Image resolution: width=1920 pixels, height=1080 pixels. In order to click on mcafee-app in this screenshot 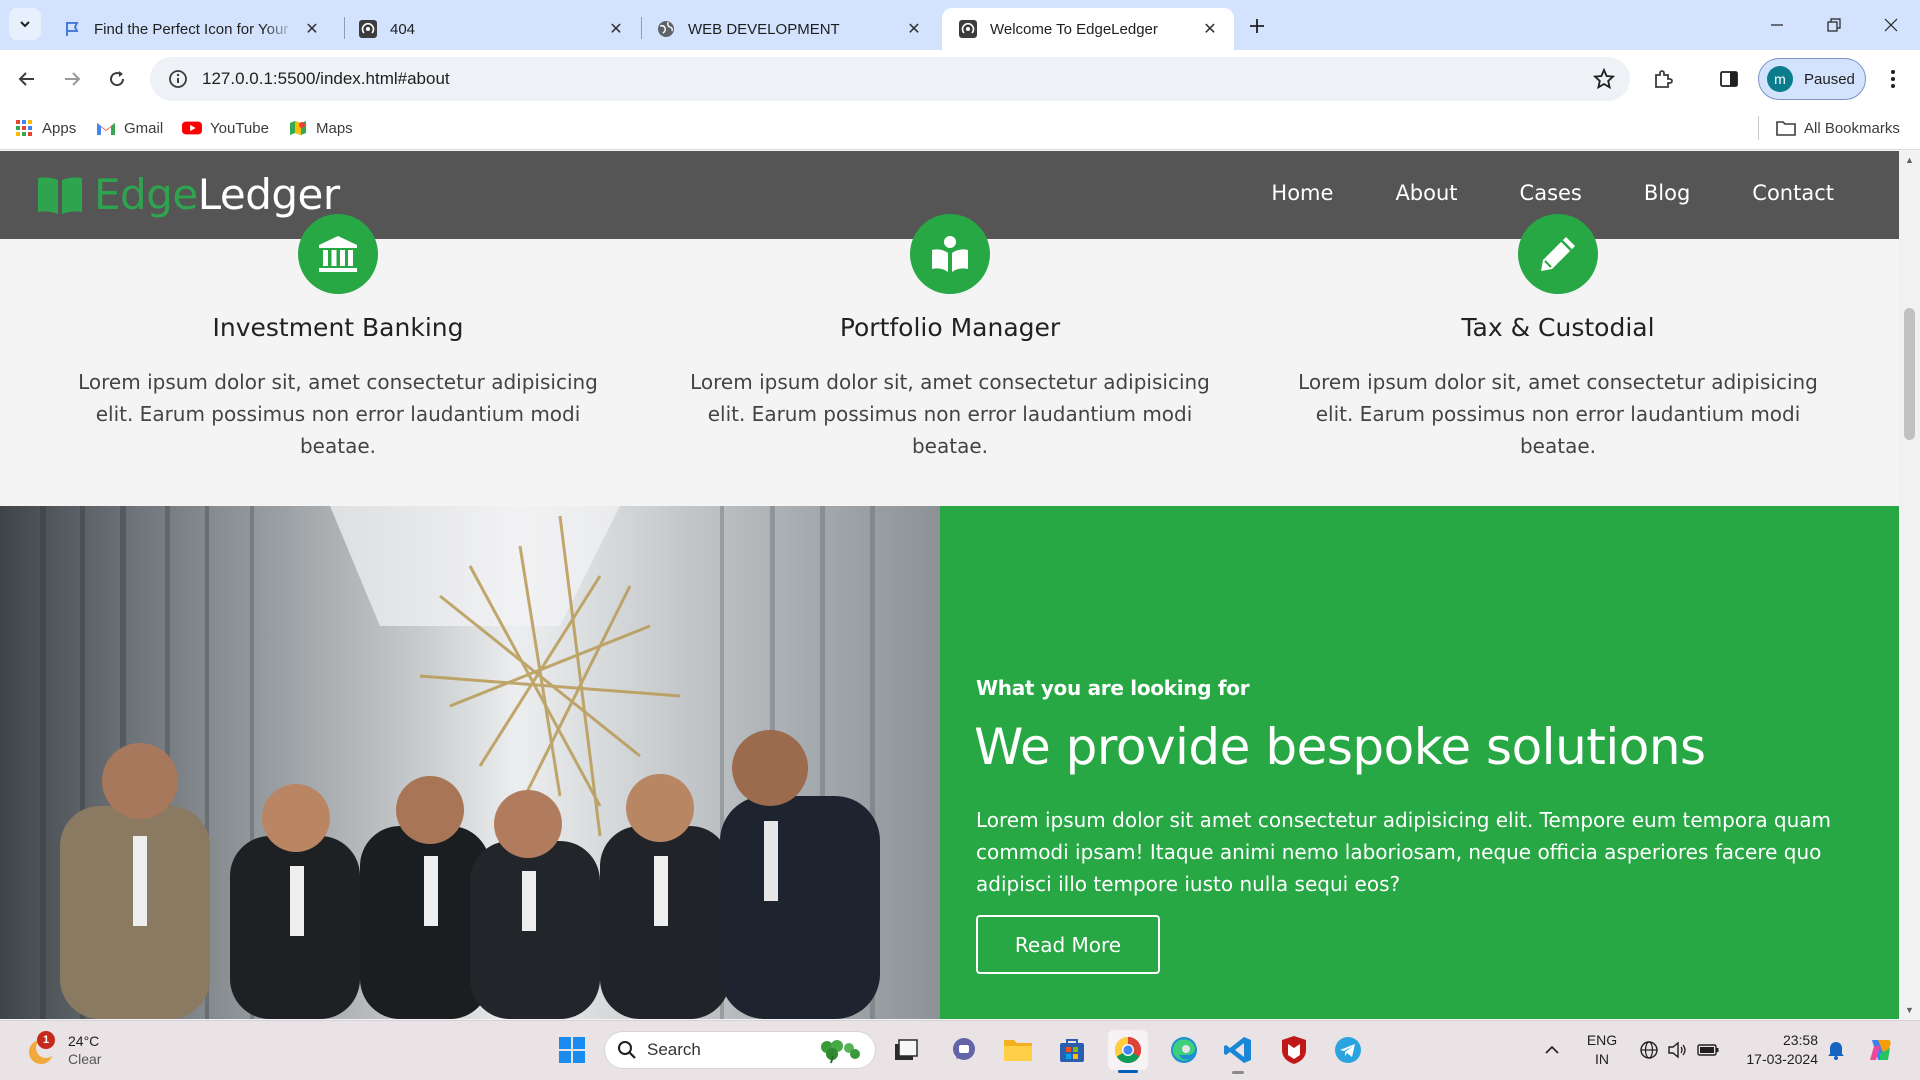, I will do `click(1294, 1050)`.